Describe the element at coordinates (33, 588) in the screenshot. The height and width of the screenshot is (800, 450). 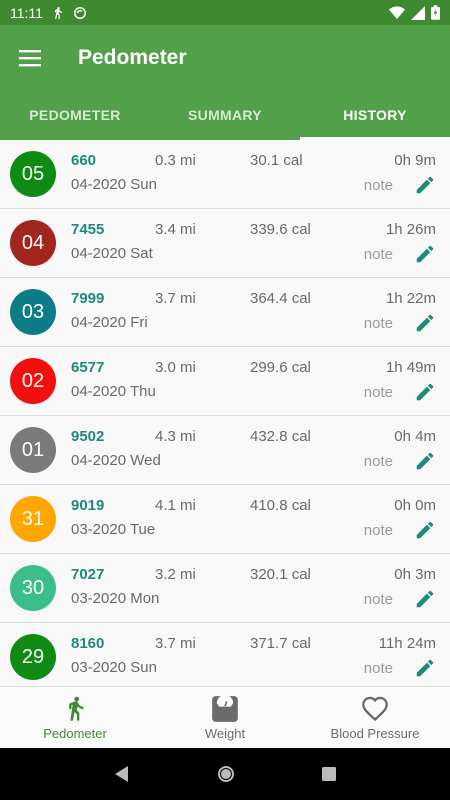
I see `day-badge: 30` at that location.